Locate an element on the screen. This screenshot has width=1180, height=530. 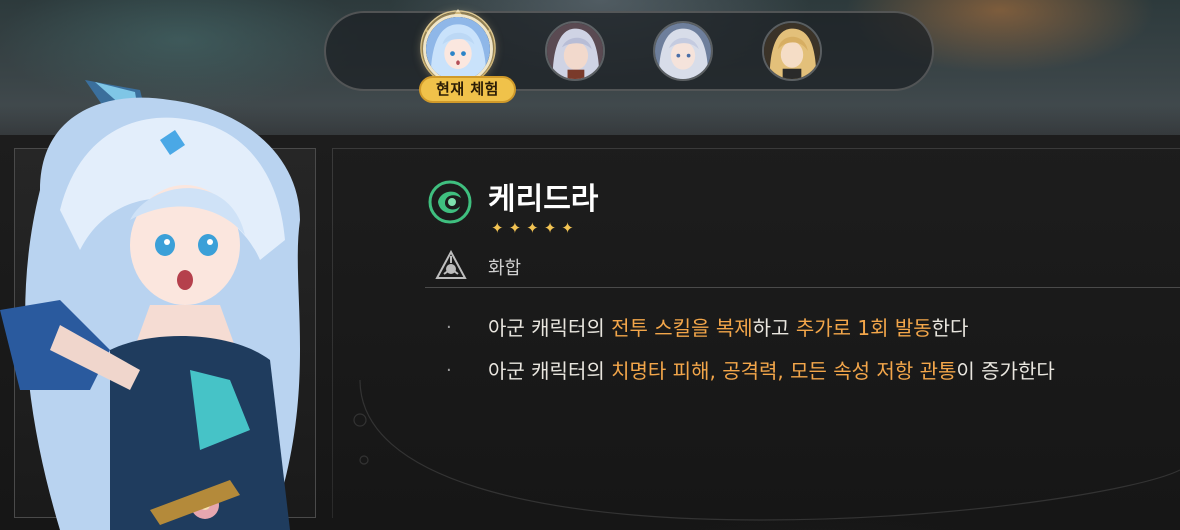
current-trial-badge: 현재 체험 is located at coordinates (467, 89).